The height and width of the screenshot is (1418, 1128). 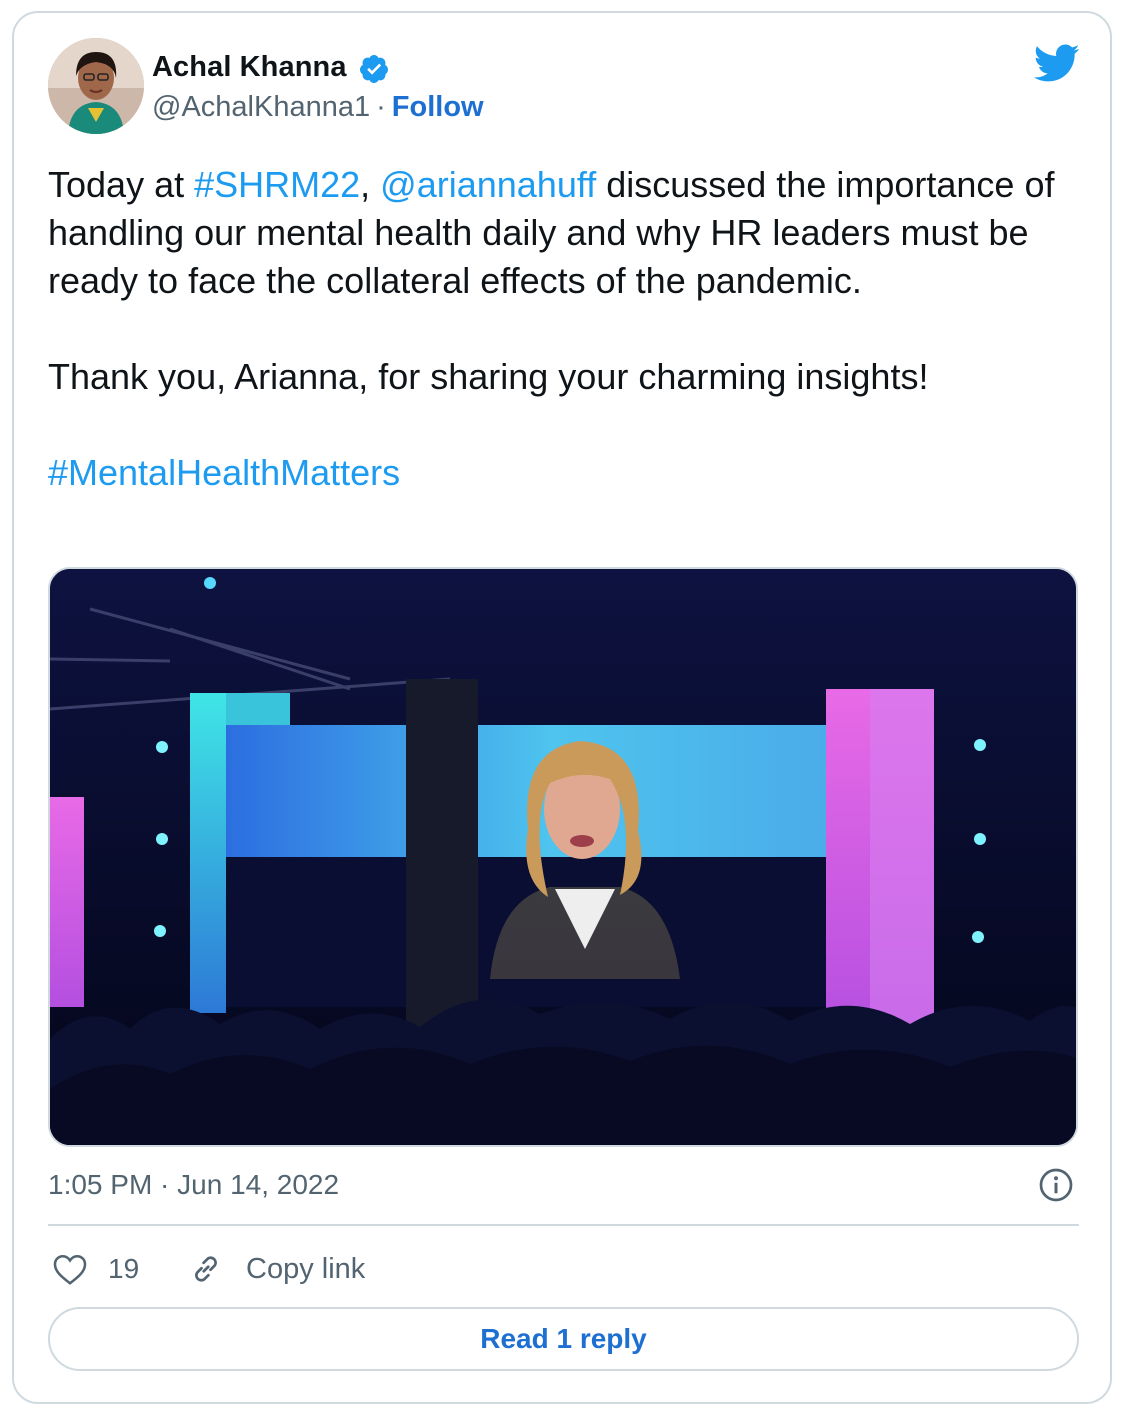 What do you see at coordinates (438, 107) in the screenshot?
I see `follow-button: Follow` at bounding box center [438, 107].